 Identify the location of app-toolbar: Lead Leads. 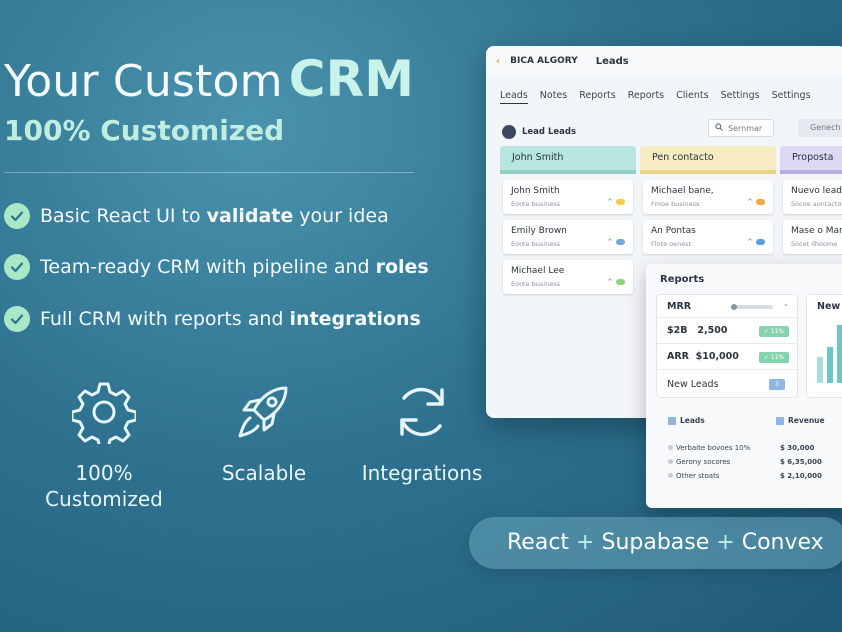
(664, 124).